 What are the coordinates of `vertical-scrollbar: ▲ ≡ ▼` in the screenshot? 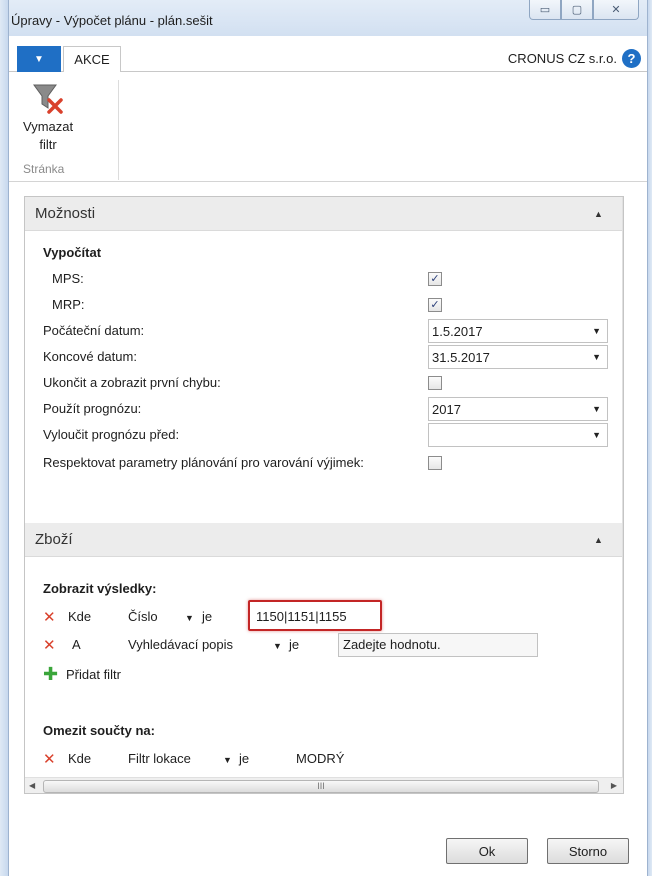 It's located at (622, 487).